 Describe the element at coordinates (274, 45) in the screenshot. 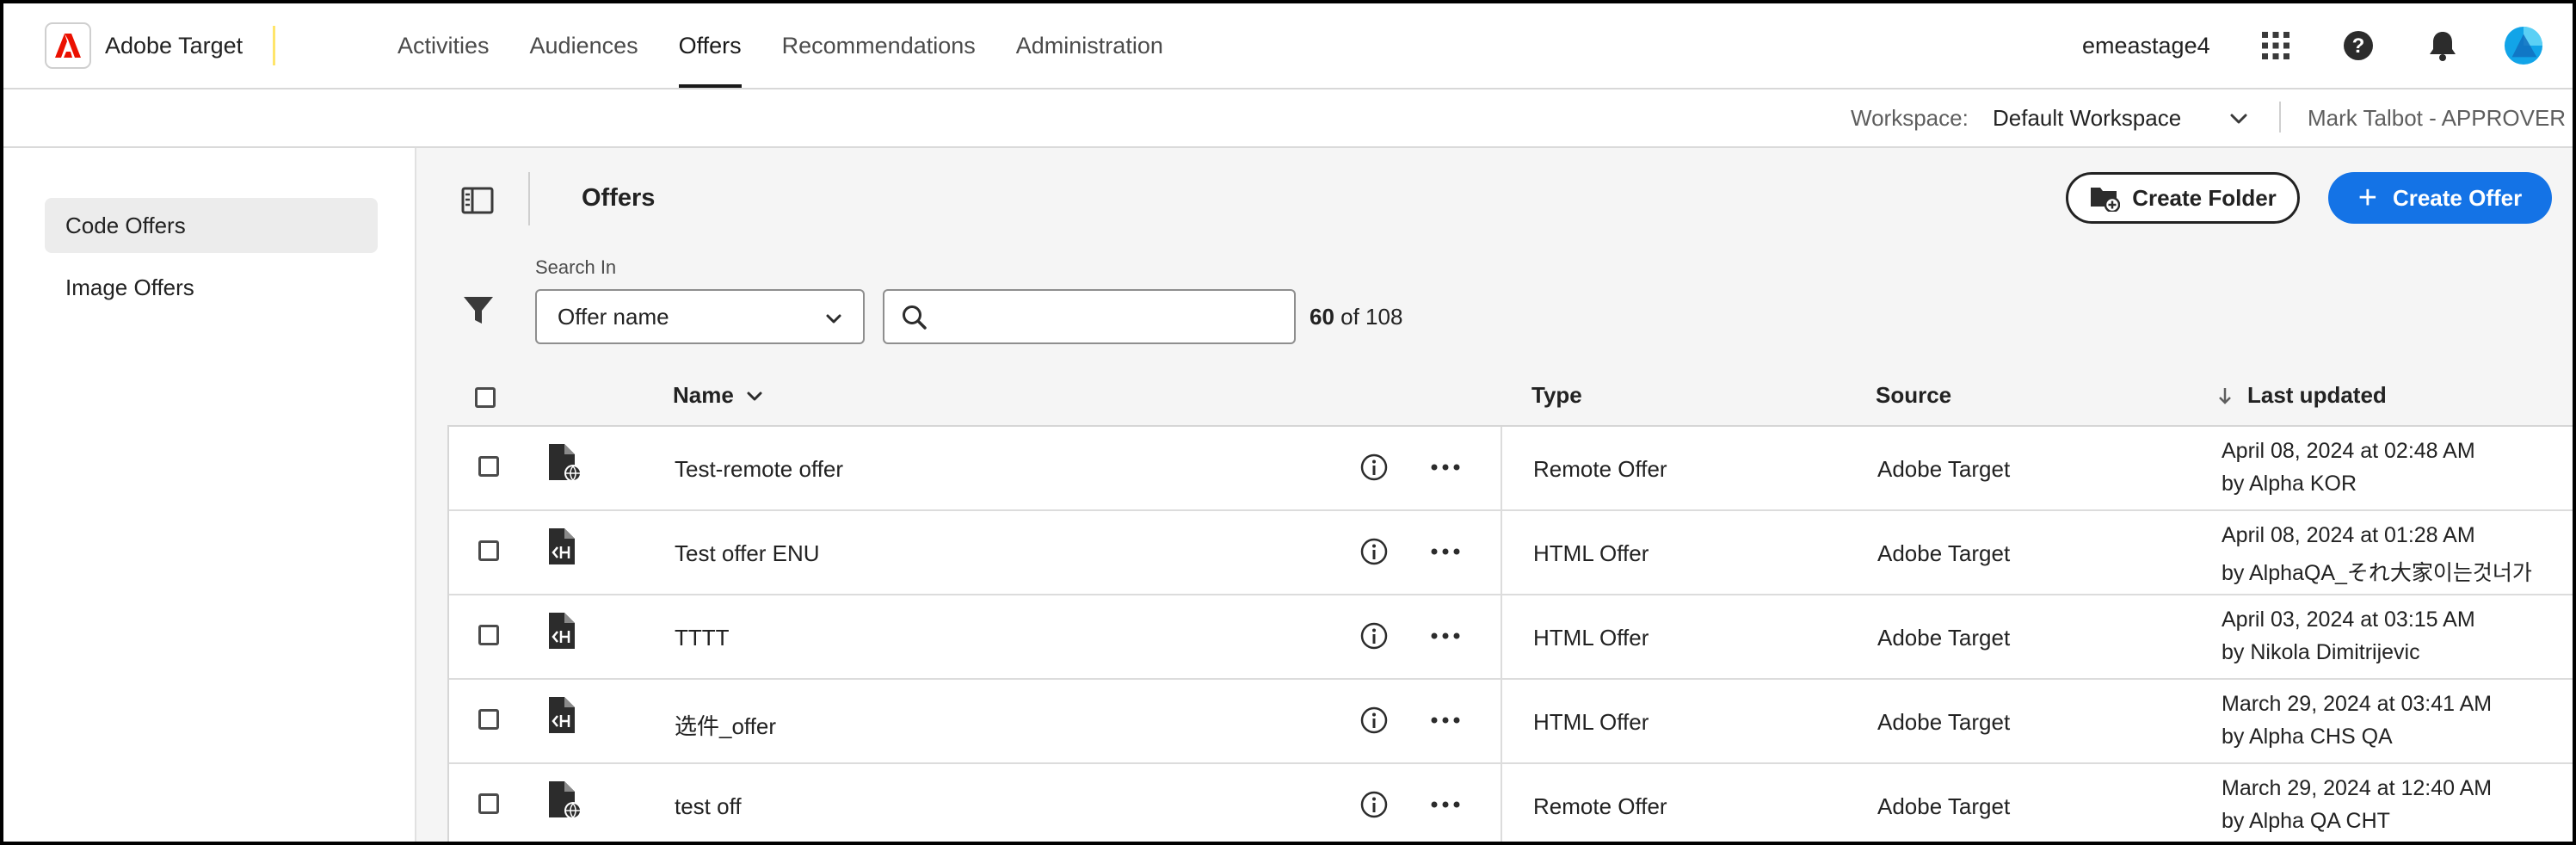

I see `brand-divider` at that location.